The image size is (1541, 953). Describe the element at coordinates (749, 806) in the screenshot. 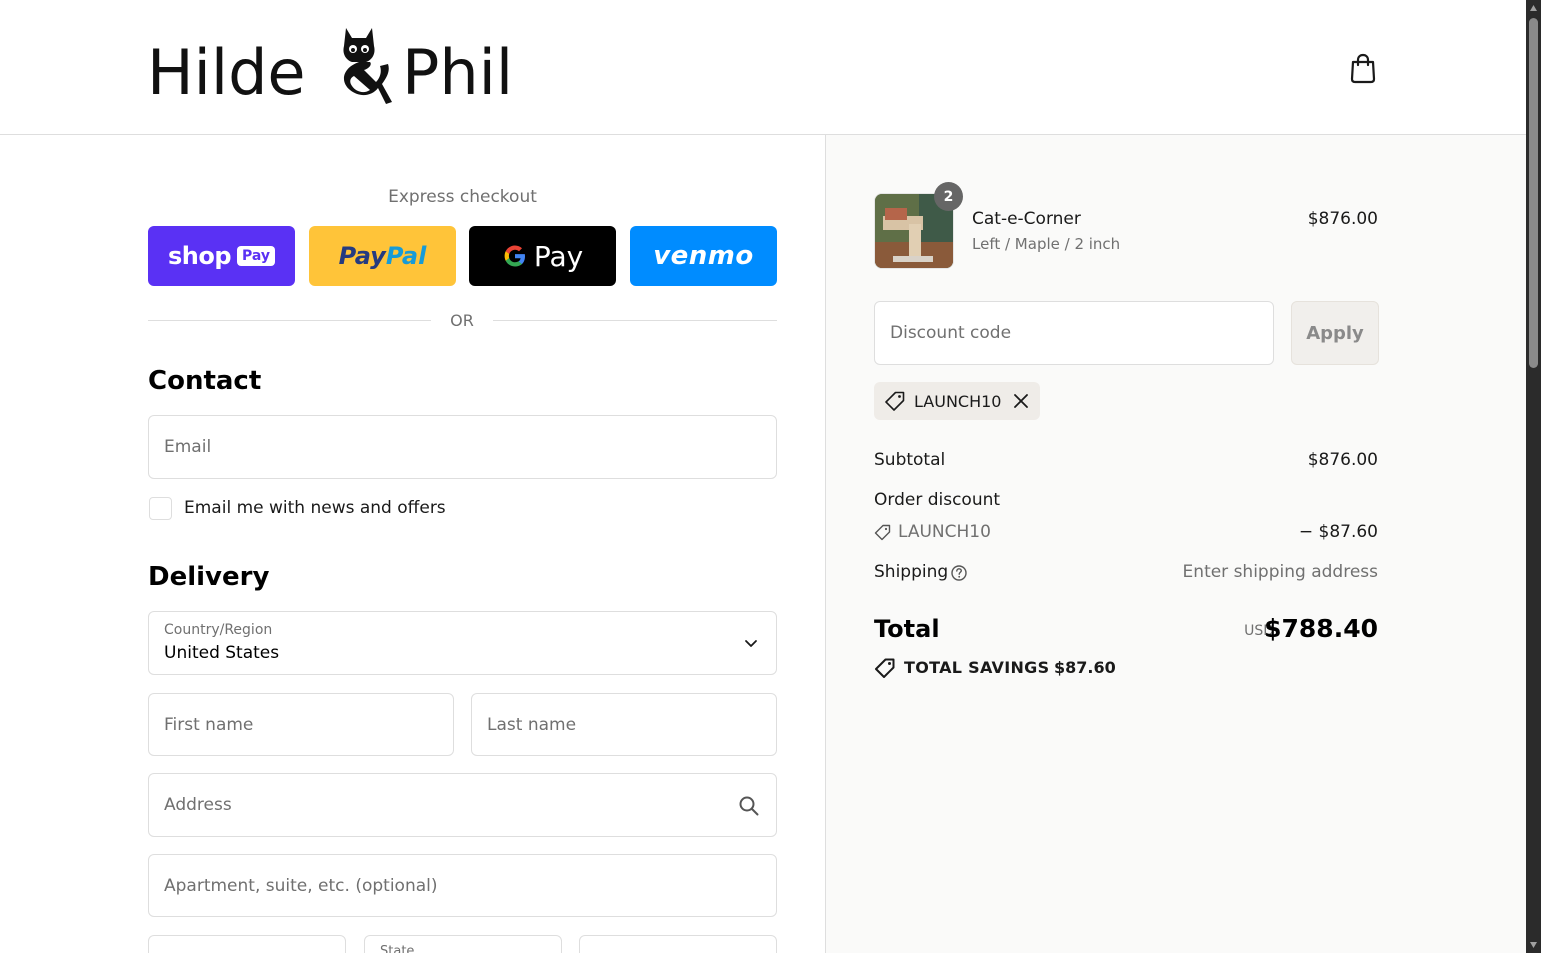

I see `search-icon` at that location.